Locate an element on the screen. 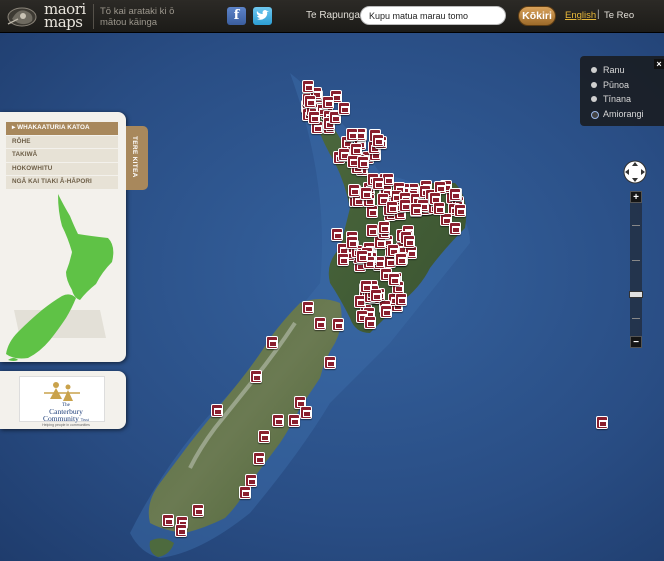 The width and height of the screenshot is (664, 561). zoom-slider-handle is located at coordinates (636, 294).